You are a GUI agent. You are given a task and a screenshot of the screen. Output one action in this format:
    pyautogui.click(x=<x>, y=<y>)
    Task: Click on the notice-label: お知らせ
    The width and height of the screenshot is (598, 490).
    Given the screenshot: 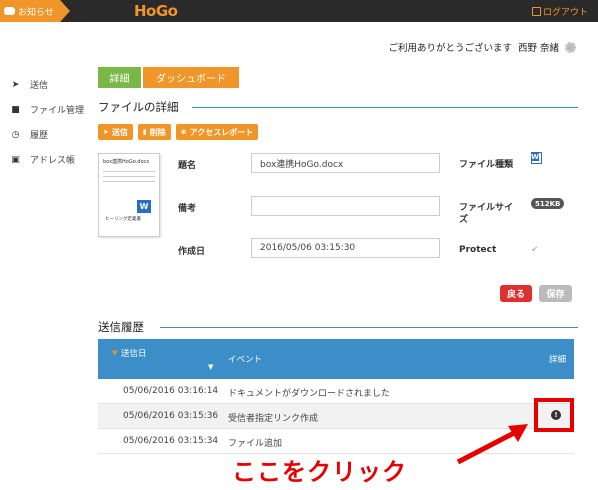 What is the action you would take?
    pyautogui.click(x=36, y=12)
    